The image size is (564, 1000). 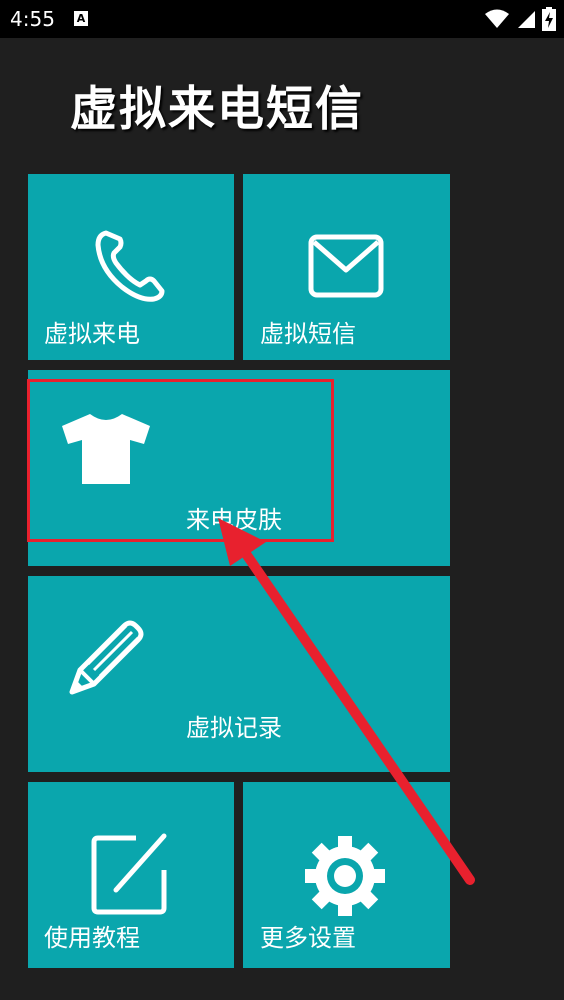 I want to click on tile-more-settings-label: 更多设置, so click(x=308, y=938).